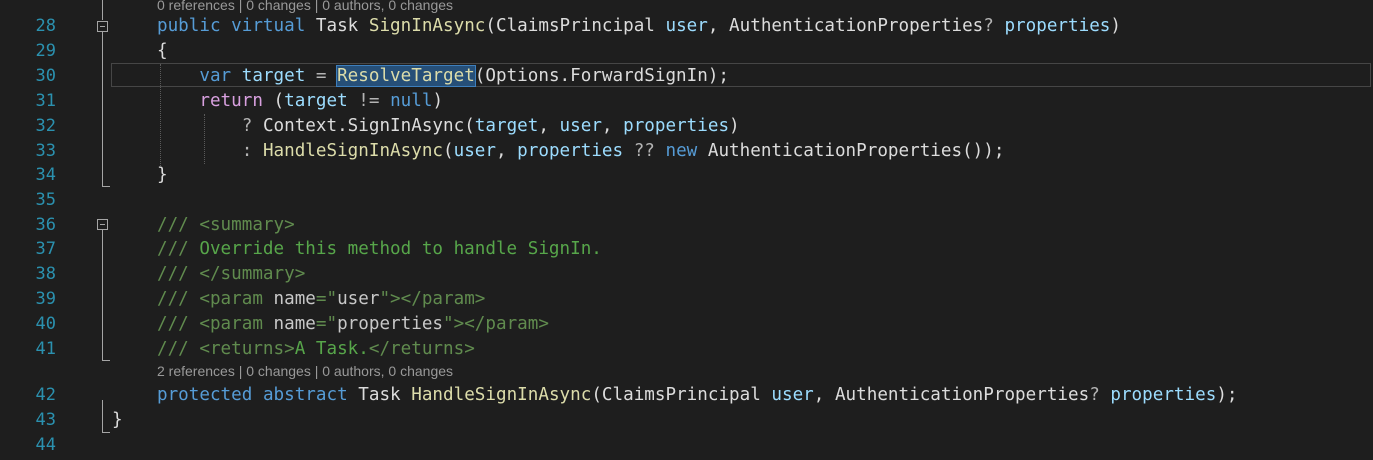  Describe the element at coordinates (358, 299) in the screenshot. I see `doc-comment-value: user` at that location.